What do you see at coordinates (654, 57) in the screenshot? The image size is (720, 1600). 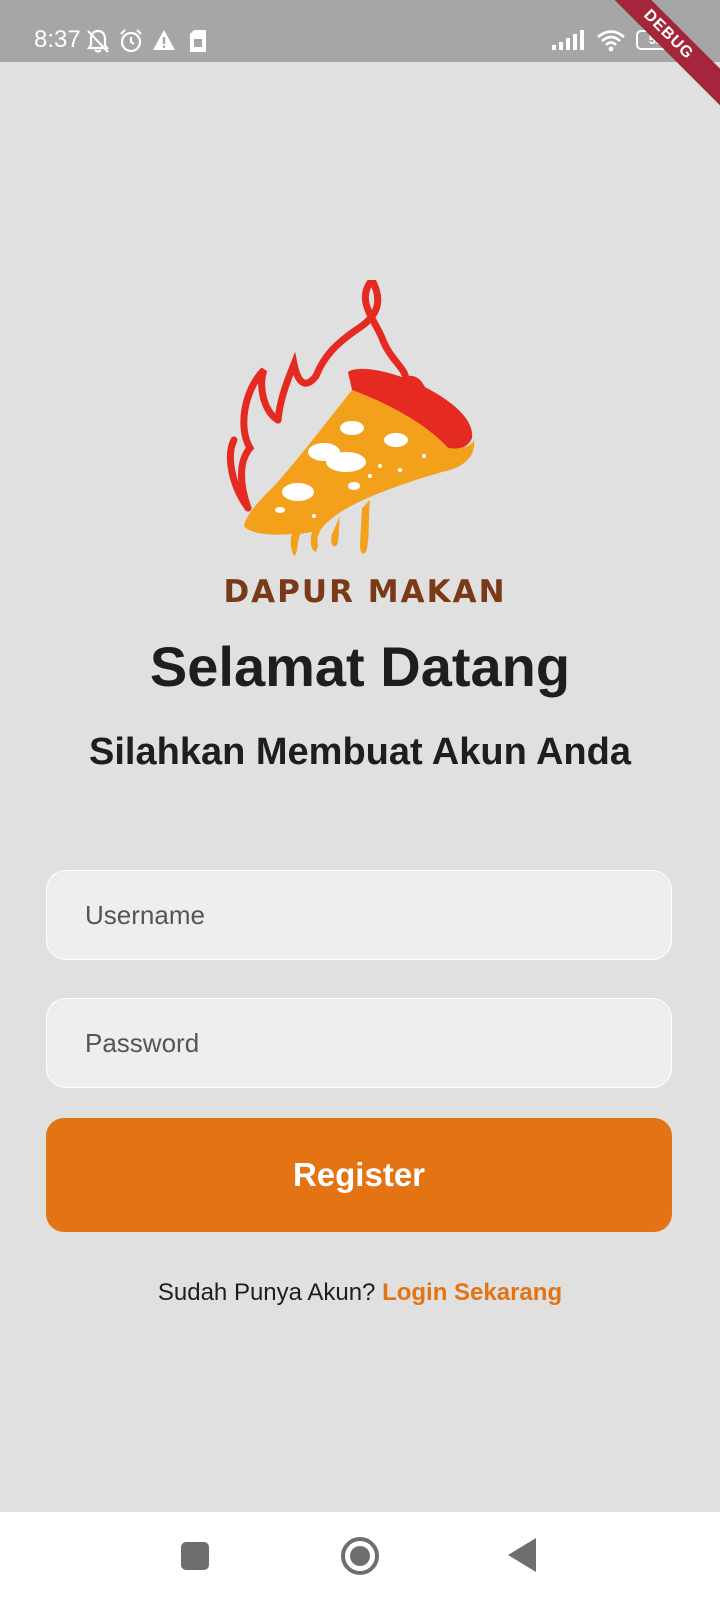 I see `debug-banner: DEBUG` at bounding box center [654, 57].